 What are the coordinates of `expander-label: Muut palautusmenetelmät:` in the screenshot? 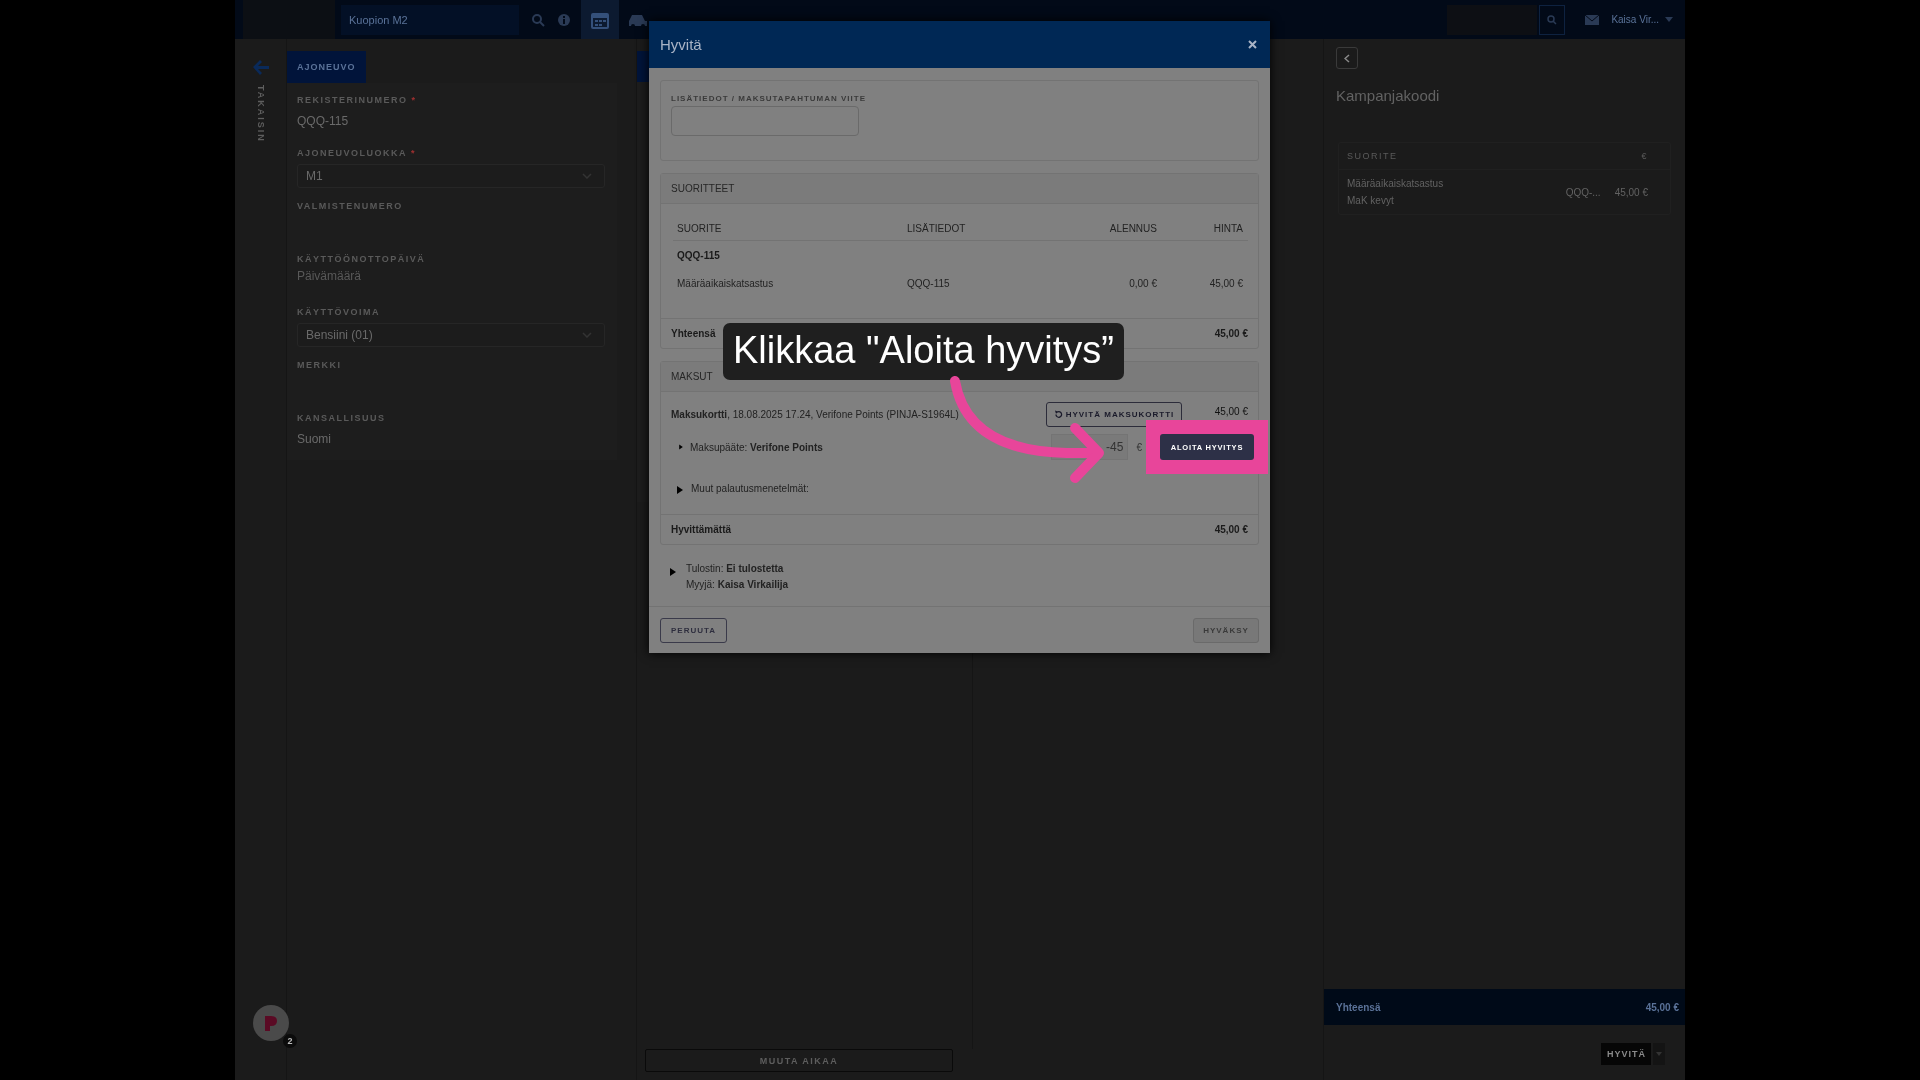 It's located at (750, 488).